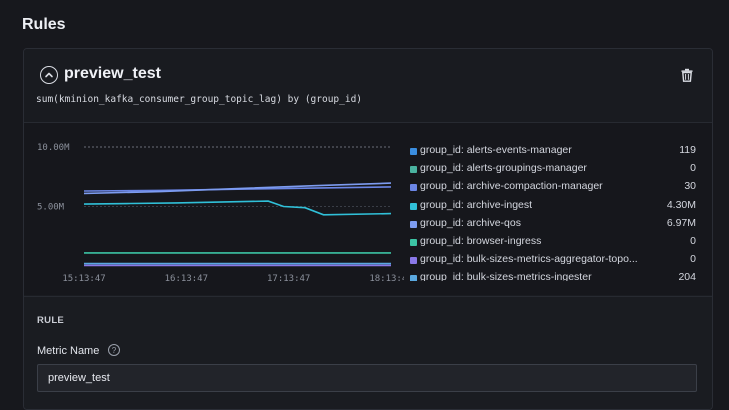 The image size is (729, 410). I want to click on legend-series-name: group_id: archive-compaction-manager, so click(511, 186).